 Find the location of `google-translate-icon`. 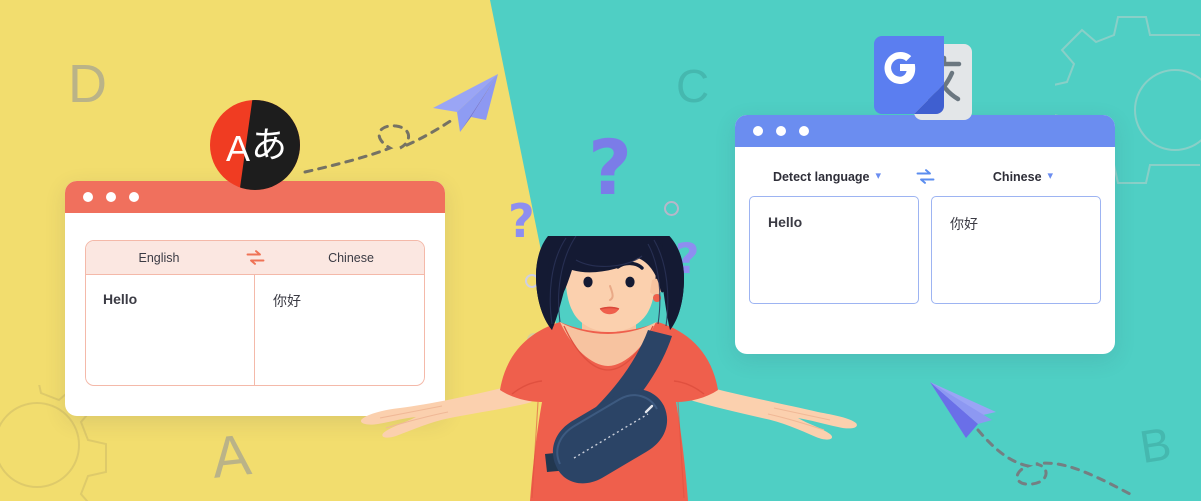

google-translate-icon is located at coordinates (923, 78).